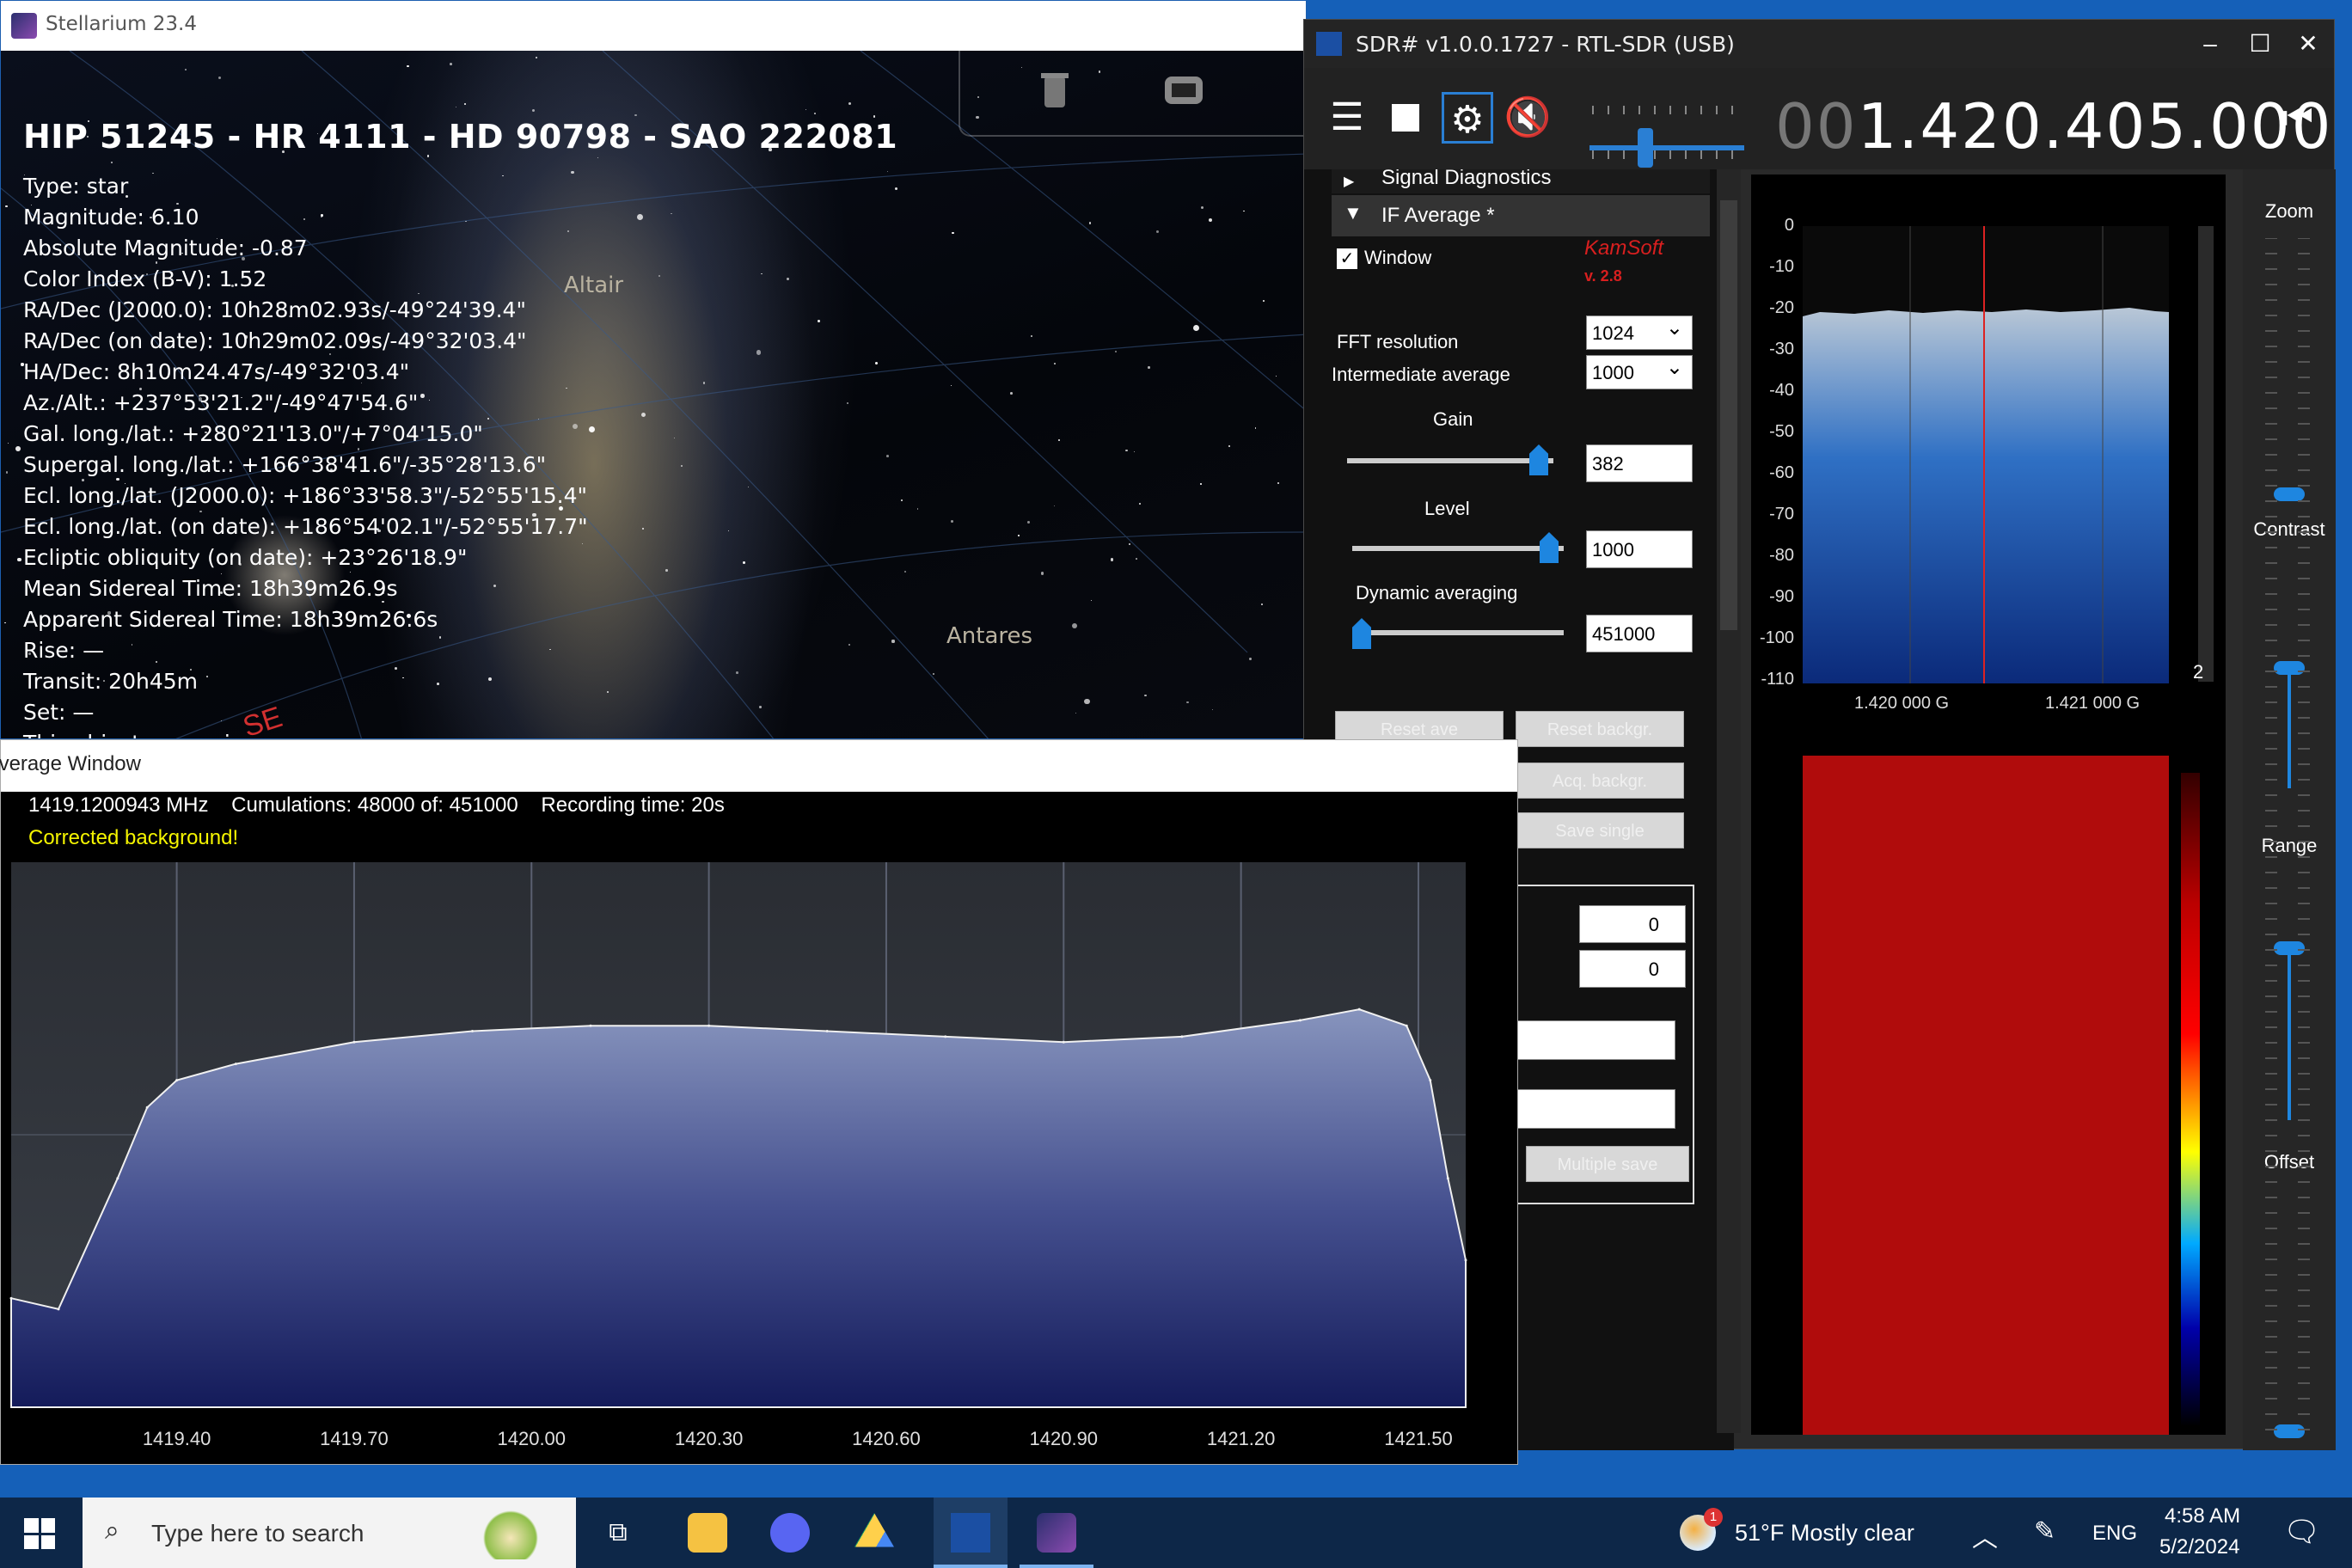 The image size is (2352, 1568). What do you see at coordinates (1645, 148) in the screenshot?
I see `volume-slider-handle` at bounding box center [1645, 148].